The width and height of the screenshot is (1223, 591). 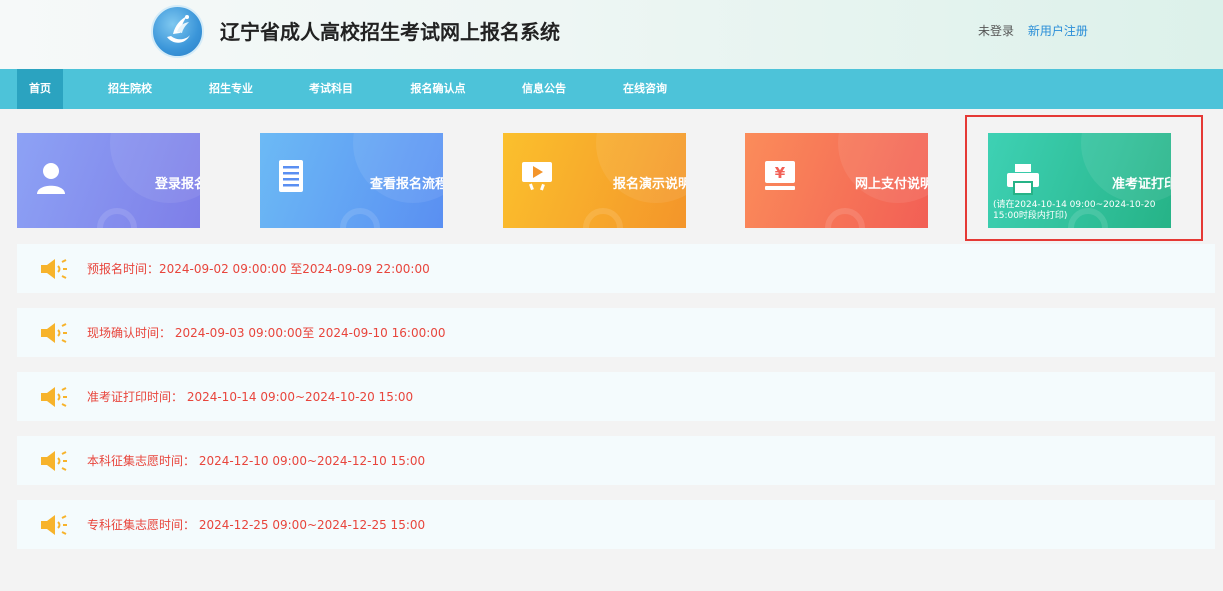 What do you see at coordinates (594, 180) in the screenshot?
I see `demo-guide-card: 报名演示说明` at bounding box center [594, 180].